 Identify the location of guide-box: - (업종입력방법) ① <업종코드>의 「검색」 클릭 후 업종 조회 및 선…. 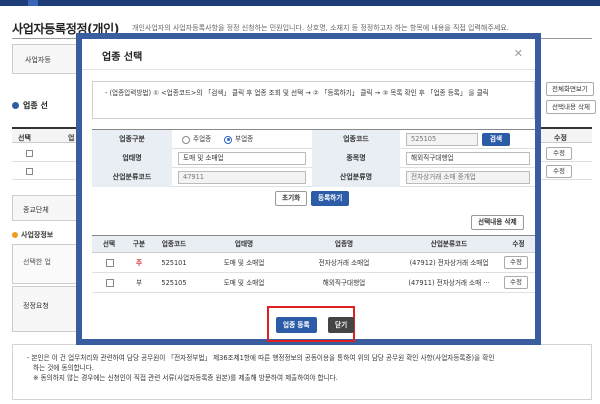
(313, 100).